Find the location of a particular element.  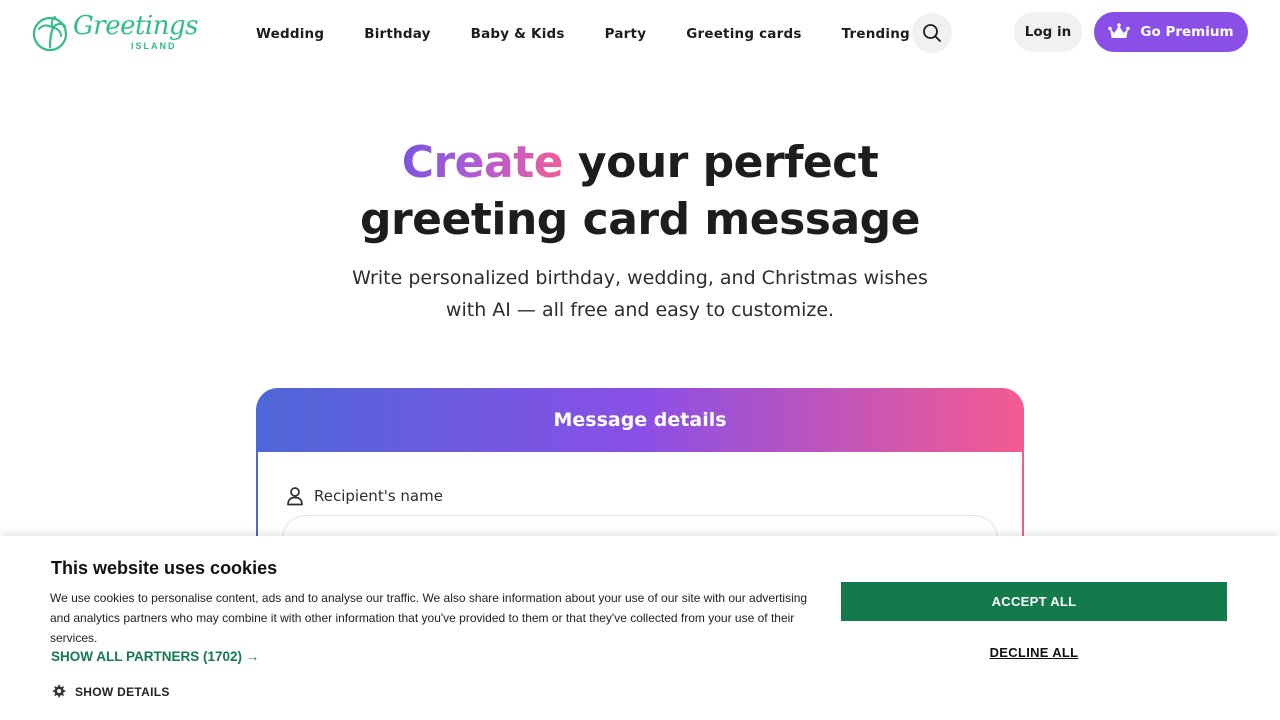

crown-icon is located at coordinates (1119, 30).